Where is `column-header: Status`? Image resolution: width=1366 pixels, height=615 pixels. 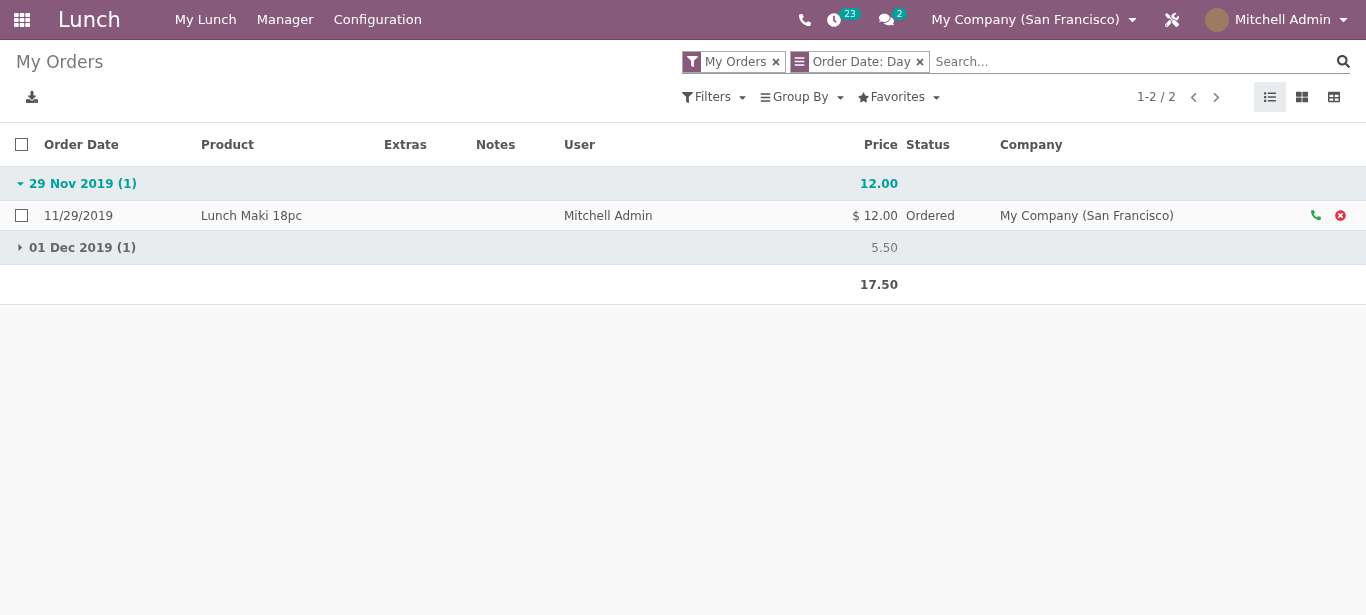 column-header: Status is located at coordinates (953, 144).